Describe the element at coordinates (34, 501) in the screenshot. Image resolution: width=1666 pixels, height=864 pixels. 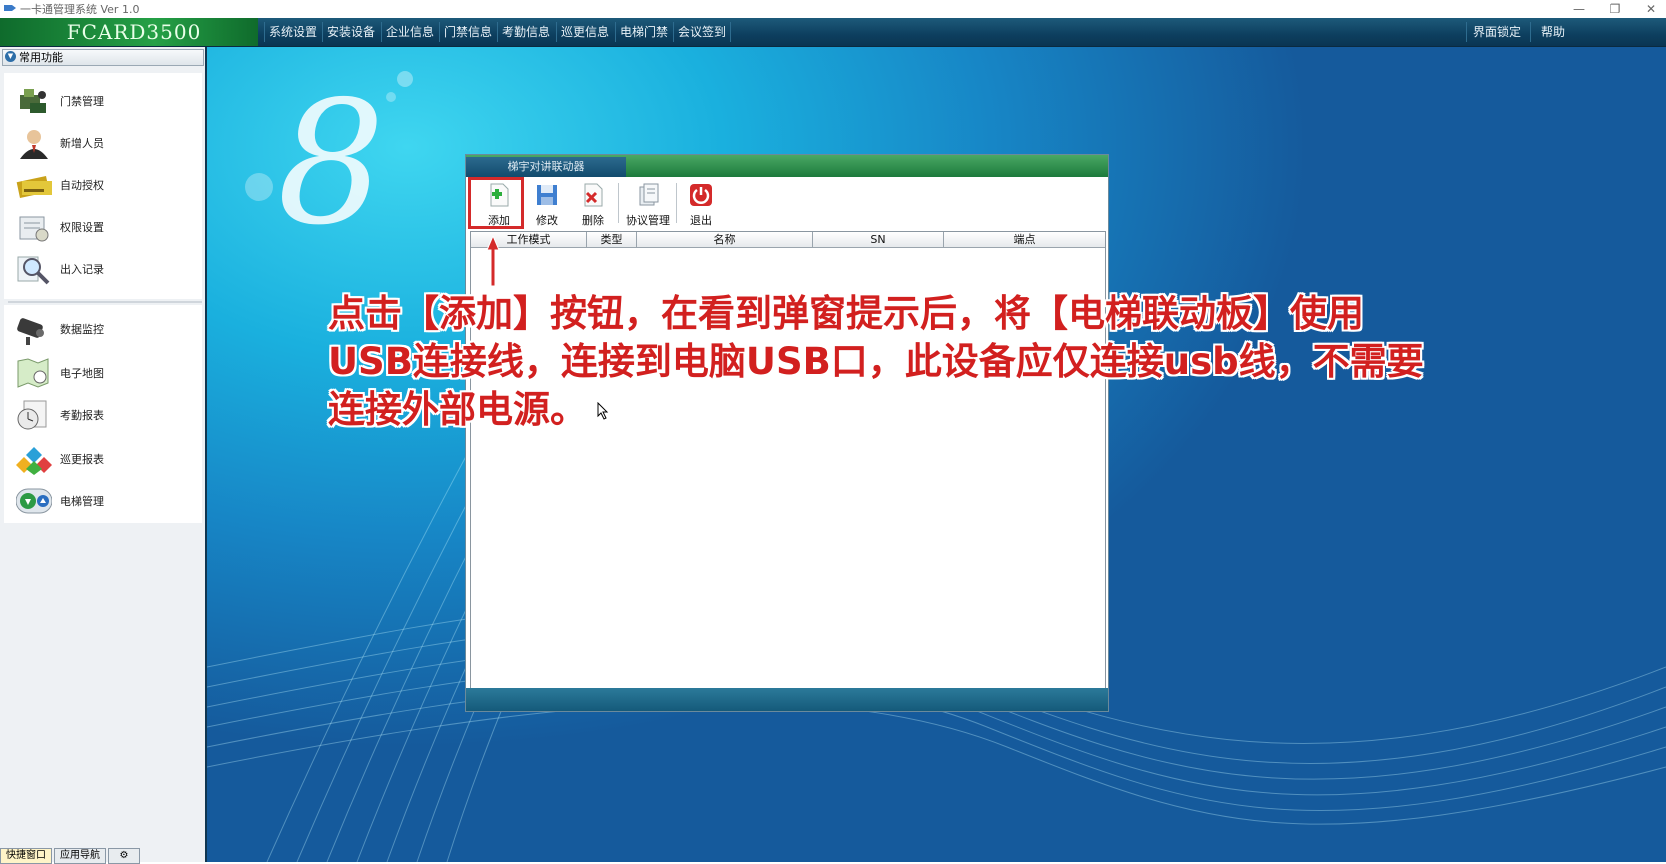
I see `elevator-icon` at that location.